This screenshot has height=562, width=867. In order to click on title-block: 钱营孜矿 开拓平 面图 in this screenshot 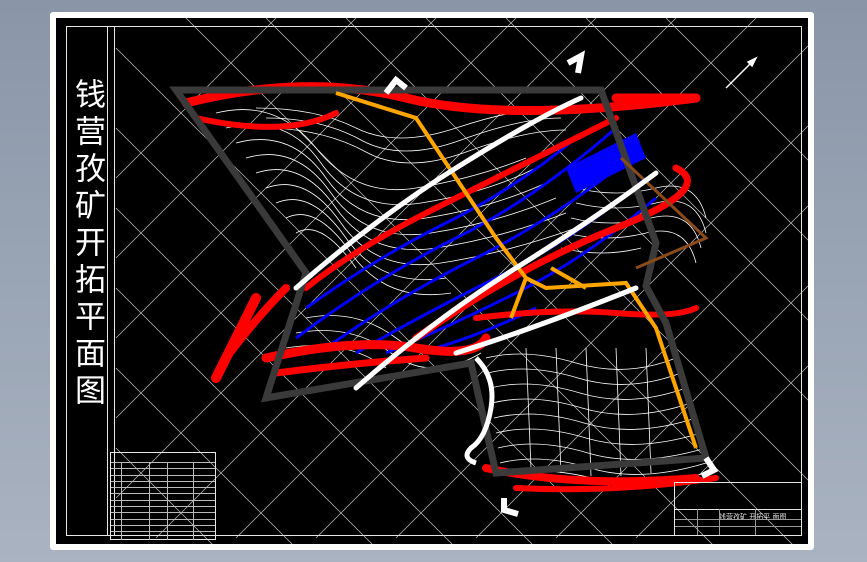, I will do `click(738, 509)`.